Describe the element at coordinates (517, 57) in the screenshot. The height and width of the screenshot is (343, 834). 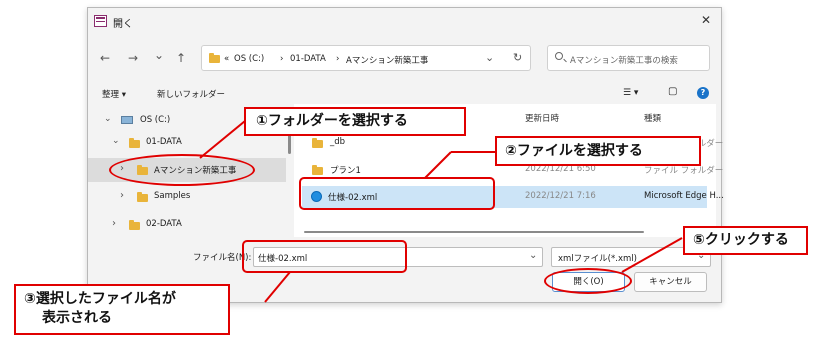
I see `refresh-icon: ↻` at that location.